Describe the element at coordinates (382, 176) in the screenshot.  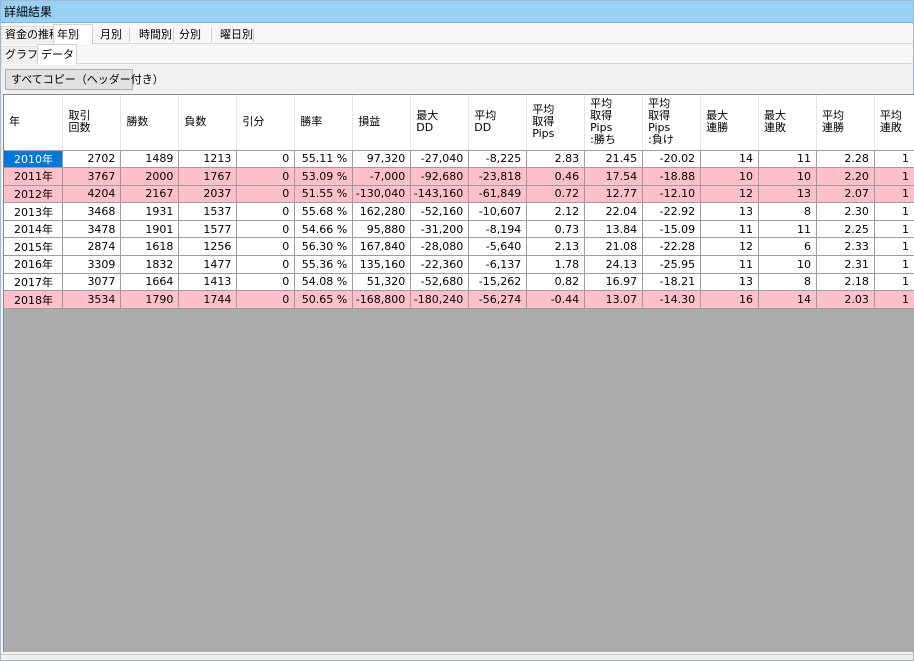
I see `table-cell: -7,000` at that location.